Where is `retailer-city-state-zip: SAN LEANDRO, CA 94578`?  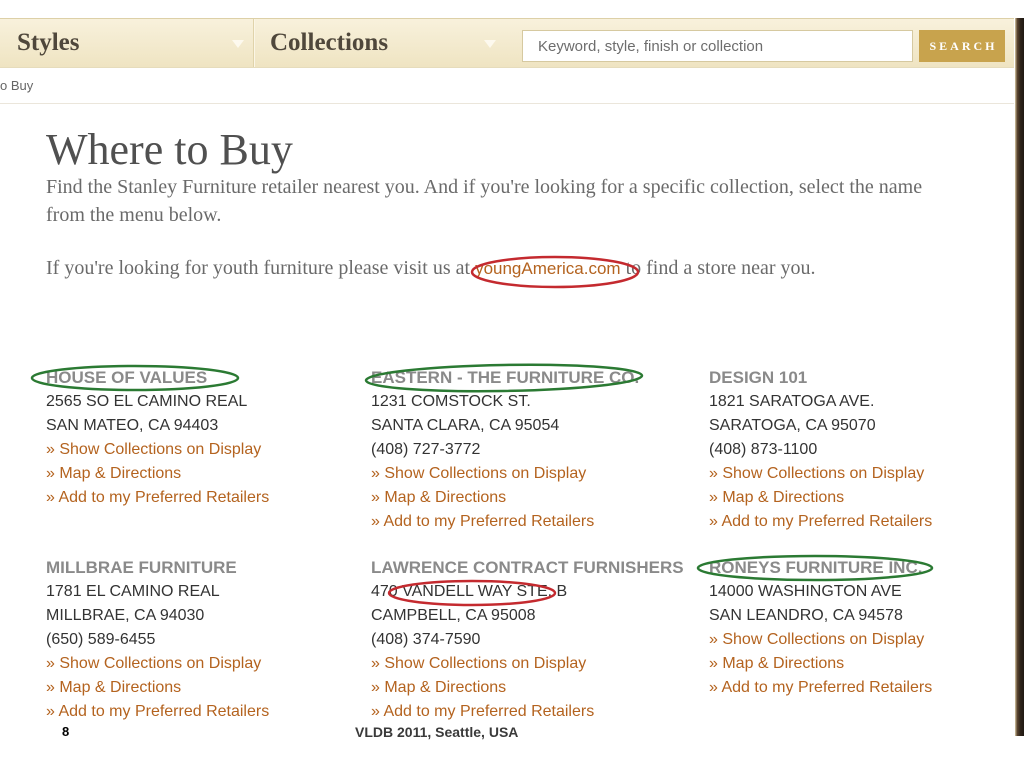 retailer-city-state-zip: SAN LEANDRO, CA 94578 is located at coordinates (806, 615).